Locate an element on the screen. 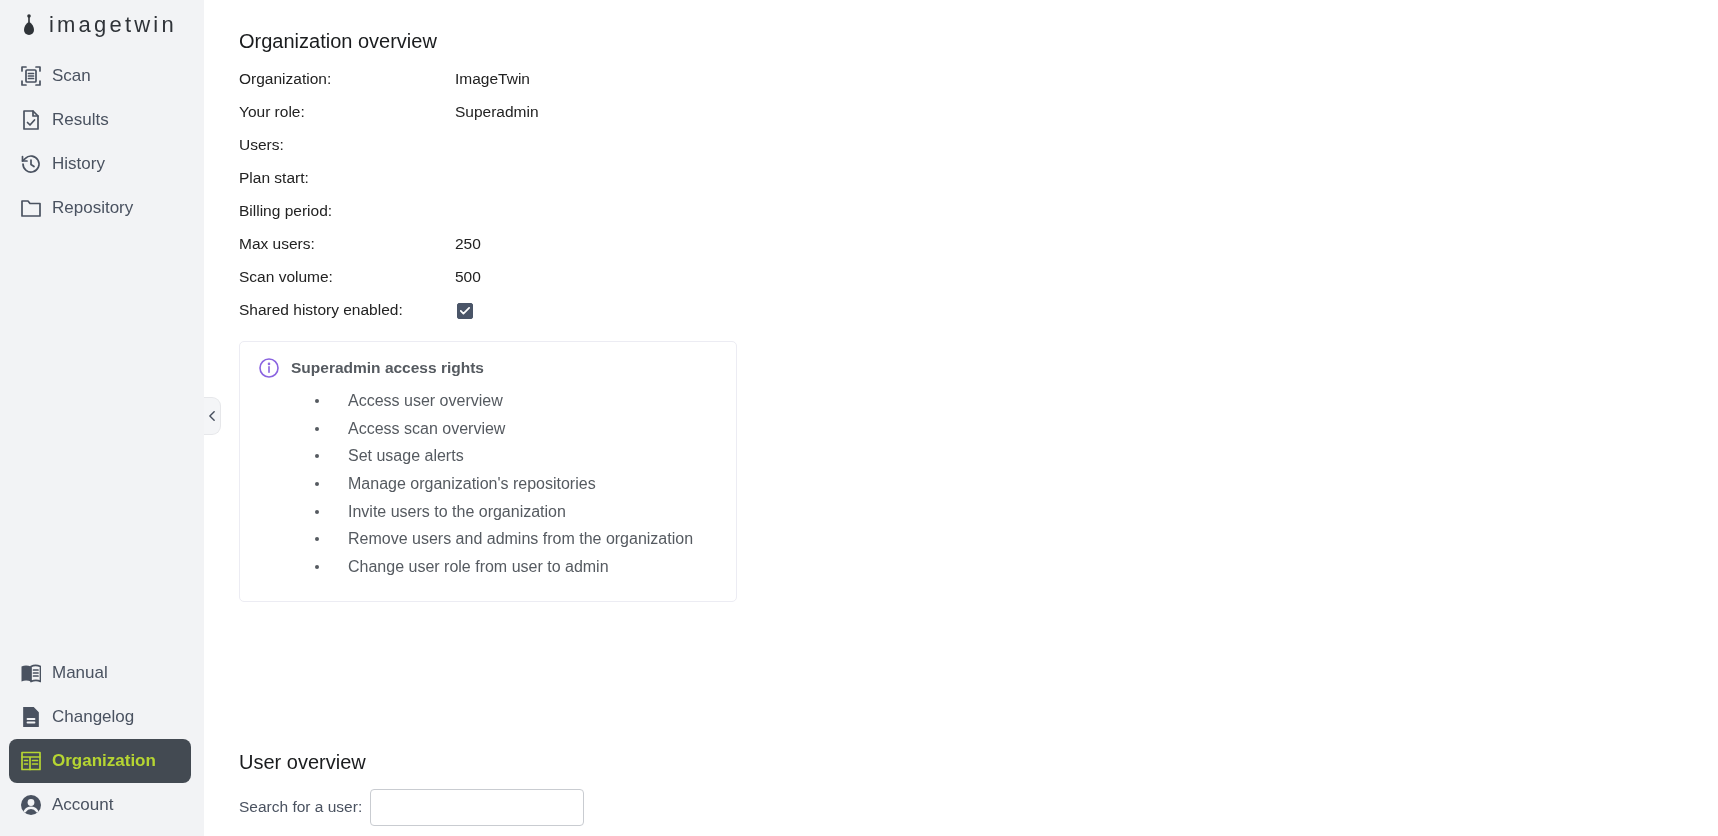 The image size is (1718, 836). list-item-text: Manage organization's repositories is located at coordinates (472, 483).